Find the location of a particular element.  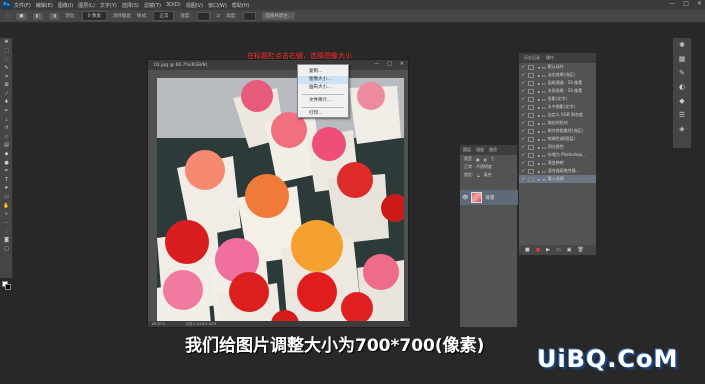

maximize-button: □ is located at coordinates (686, 3).